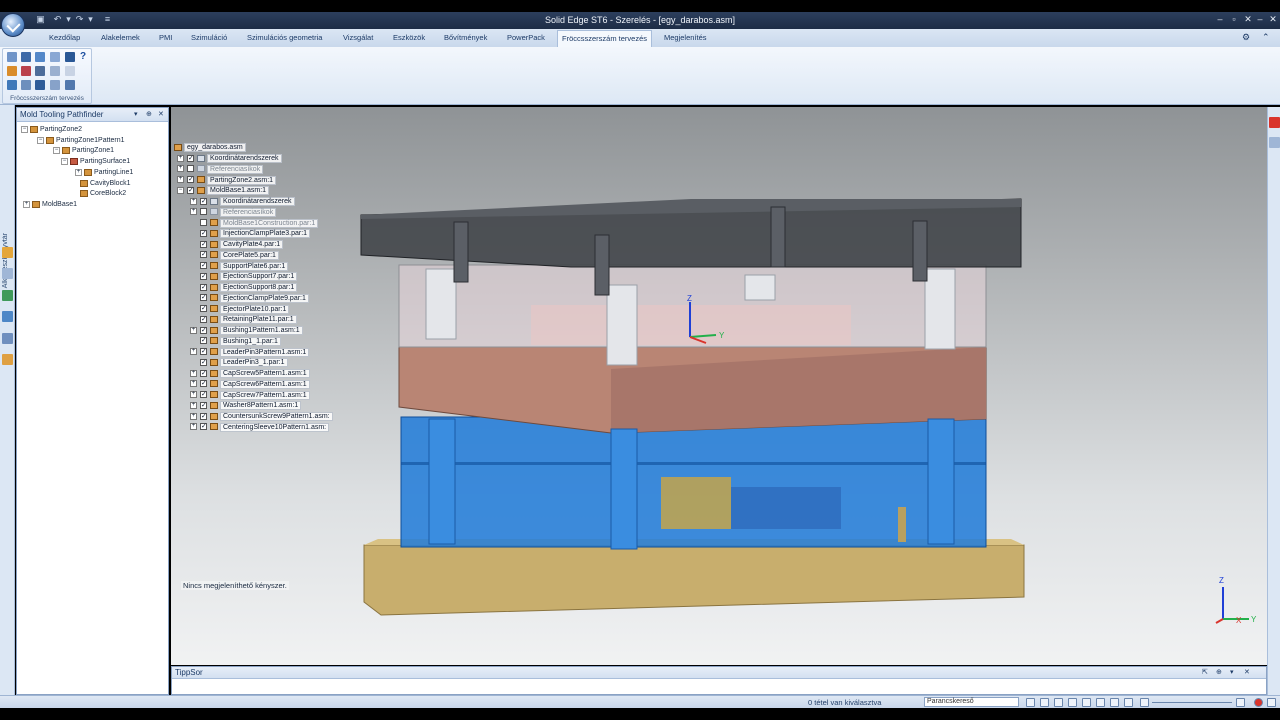  Describe the element at coordinates (1274, 142) in the screenshot. I see `properties-icon` at that location.